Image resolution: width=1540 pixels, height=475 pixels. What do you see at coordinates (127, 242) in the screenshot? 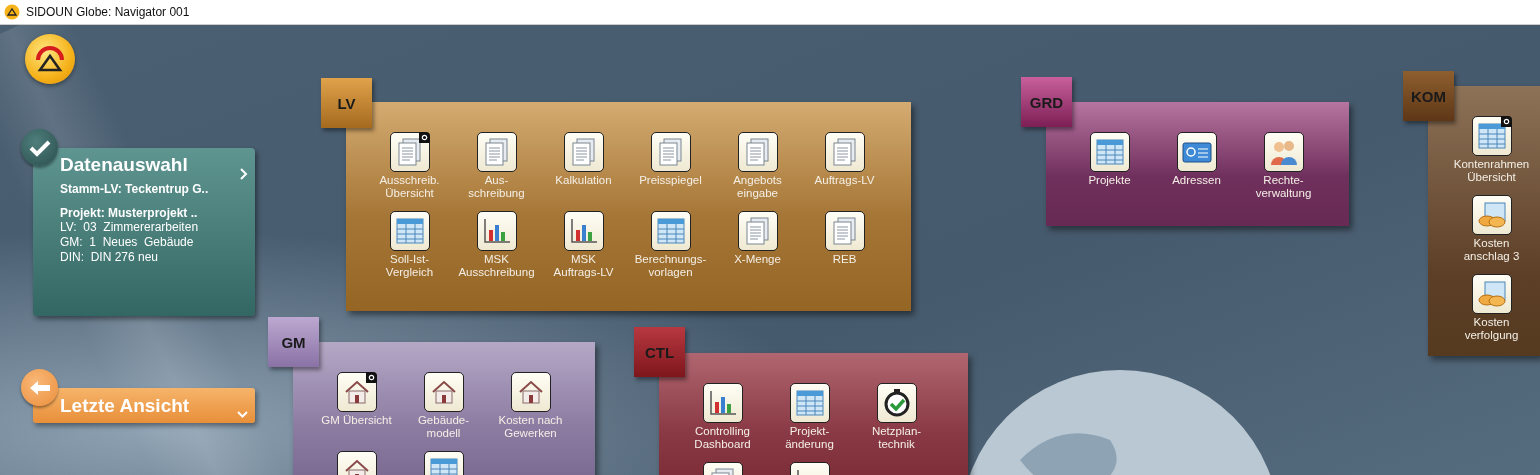
I see `selection-line: GM: 1 Neues Gebäude` at bounding box center [127, 242].